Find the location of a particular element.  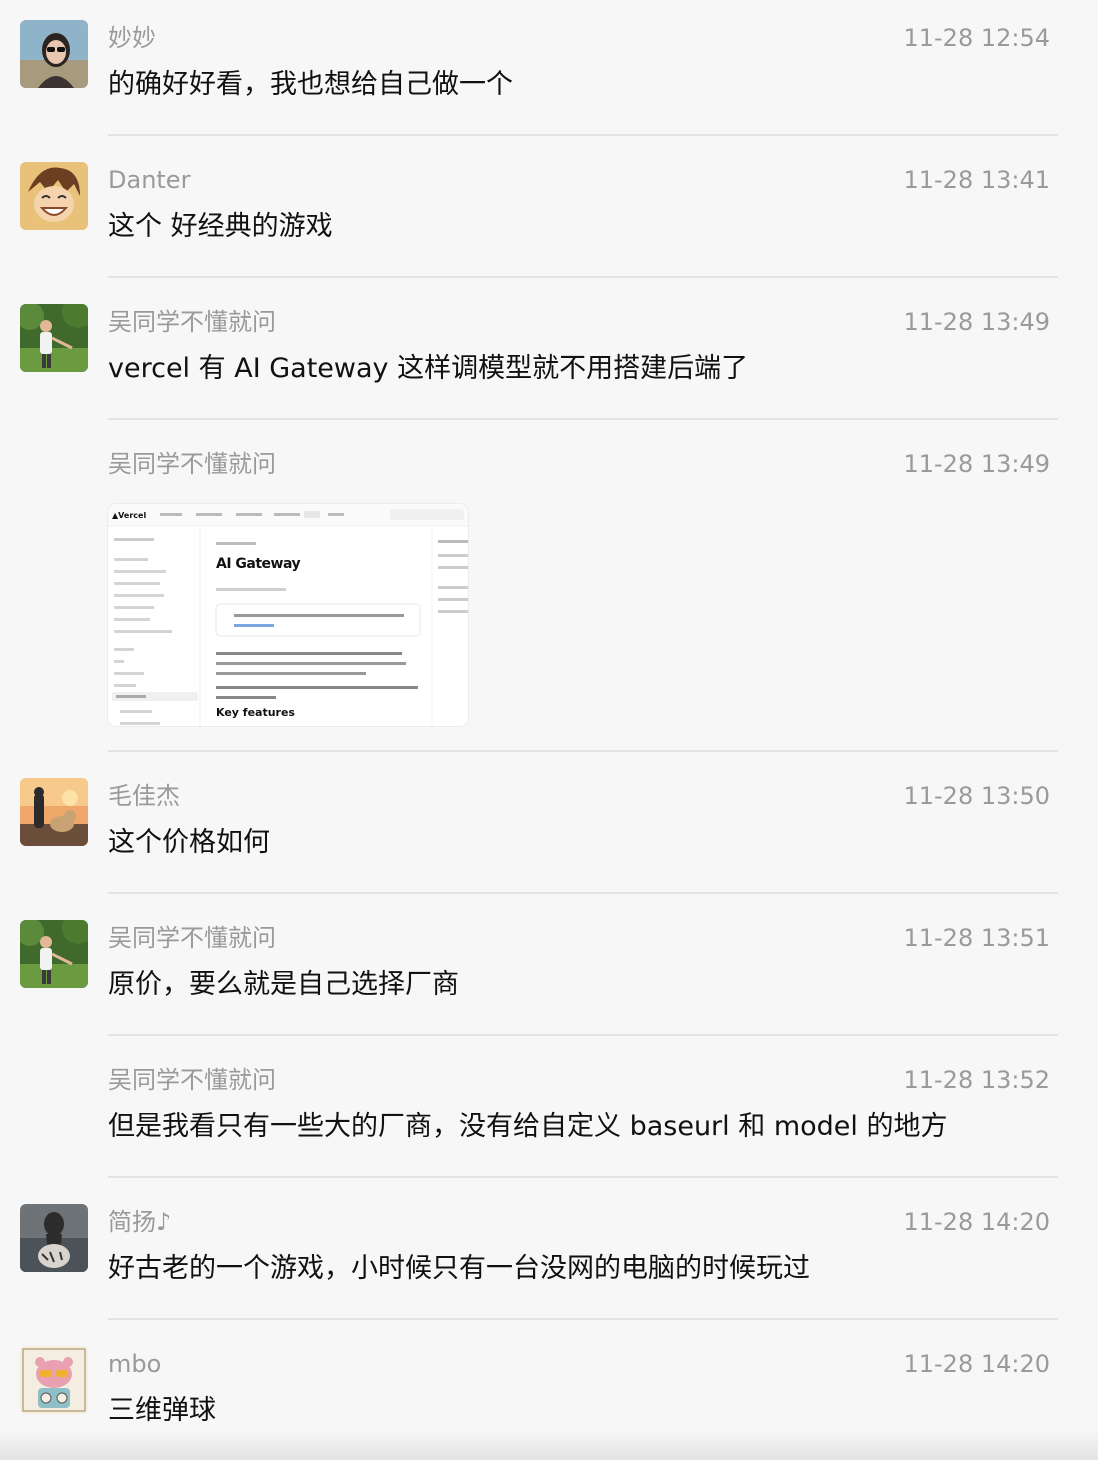

user-name: Danter is located at coordinates (149, 180).